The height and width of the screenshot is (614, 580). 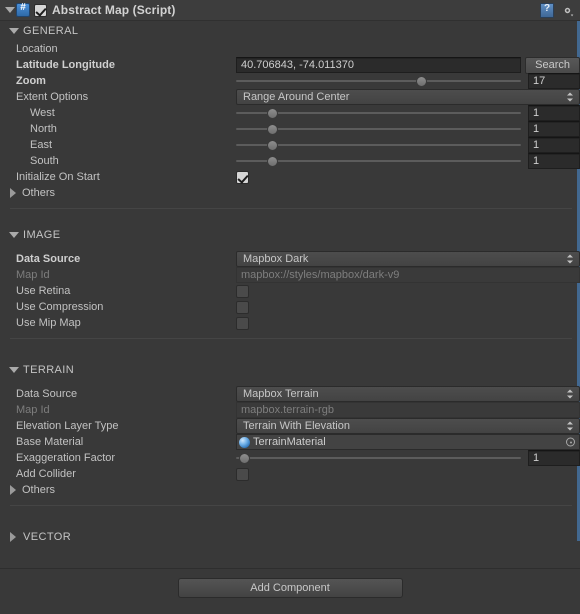 I want to click on zoom-slider-track, so click(x=378, y=81).